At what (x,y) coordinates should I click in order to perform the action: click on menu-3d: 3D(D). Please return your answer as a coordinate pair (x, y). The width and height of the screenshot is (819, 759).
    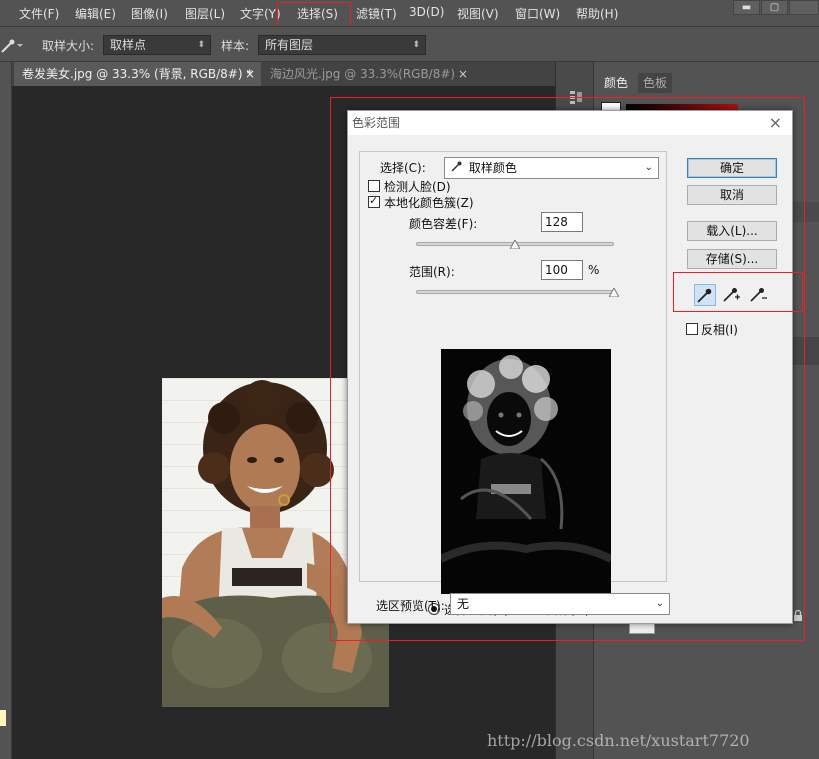
    Looking at the image, I should click on (426, 12).